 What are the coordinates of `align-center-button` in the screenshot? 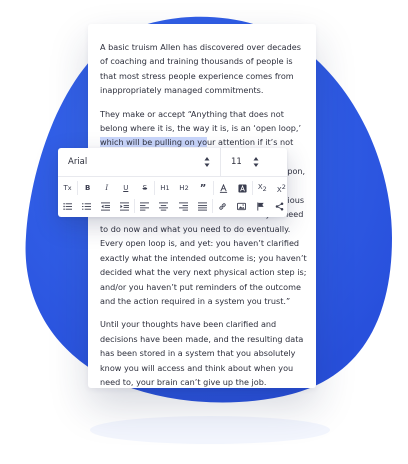 It's located at (163, 206).